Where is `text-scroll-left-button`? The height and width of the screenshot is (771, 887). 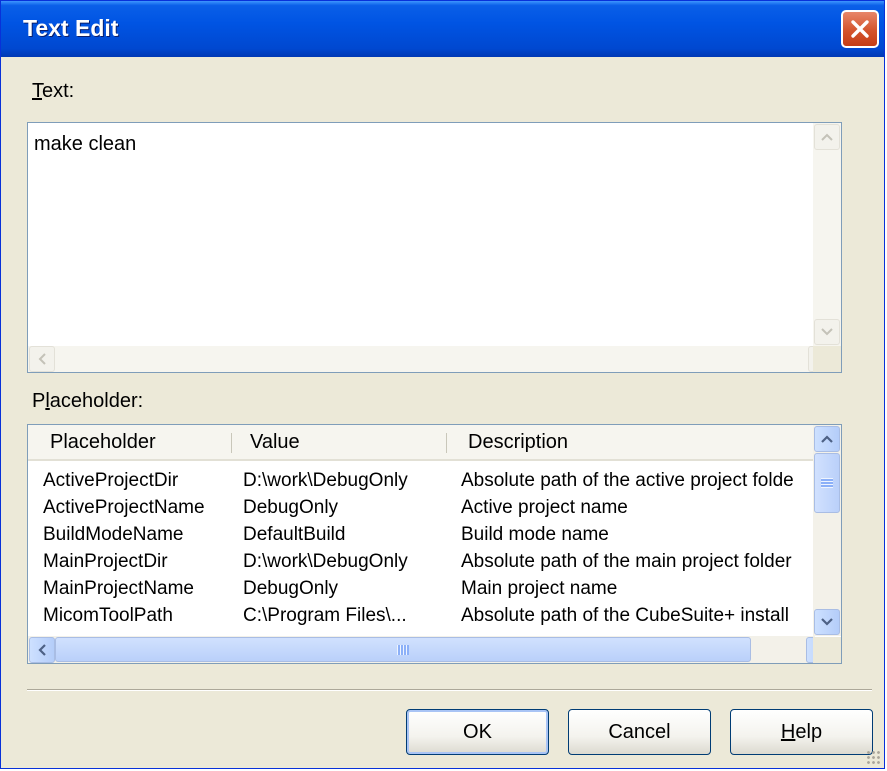 text-scroll-left-button is located at coordinates (42, 359).